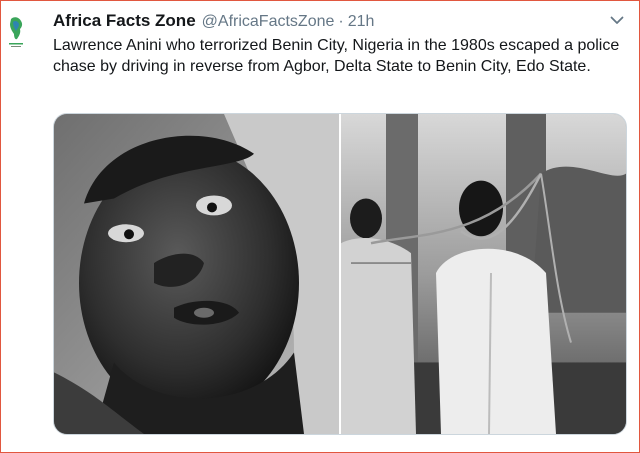 Image resolution: width=640 pixels, height=453 pixels. Describe the element at coordinates (16, 32) in the screenshot. I see `africa-map-logo-icon` at that location.